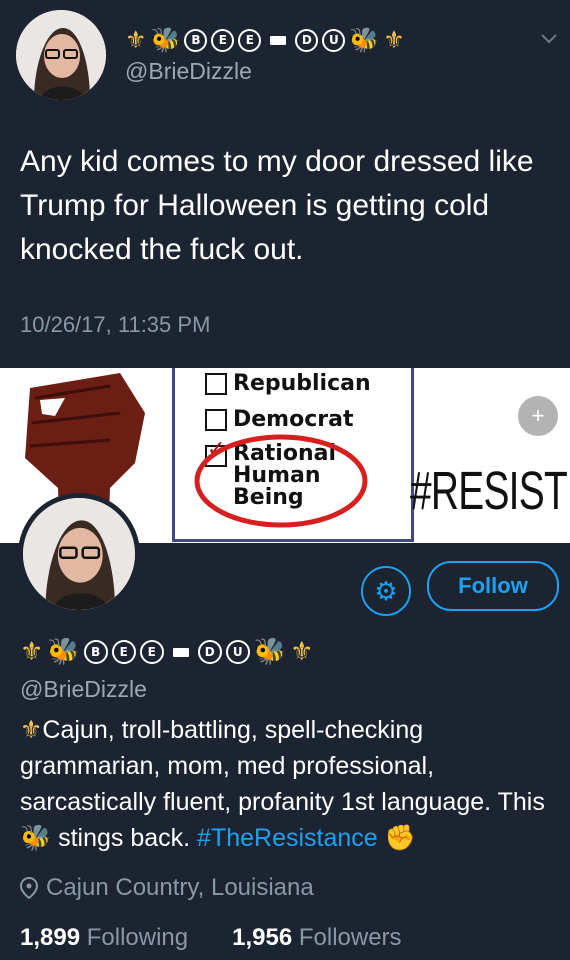 The width and height of the screenshot is (570, 960). I want to click on resist-hashtag: #RESIST, so click(489, 491).